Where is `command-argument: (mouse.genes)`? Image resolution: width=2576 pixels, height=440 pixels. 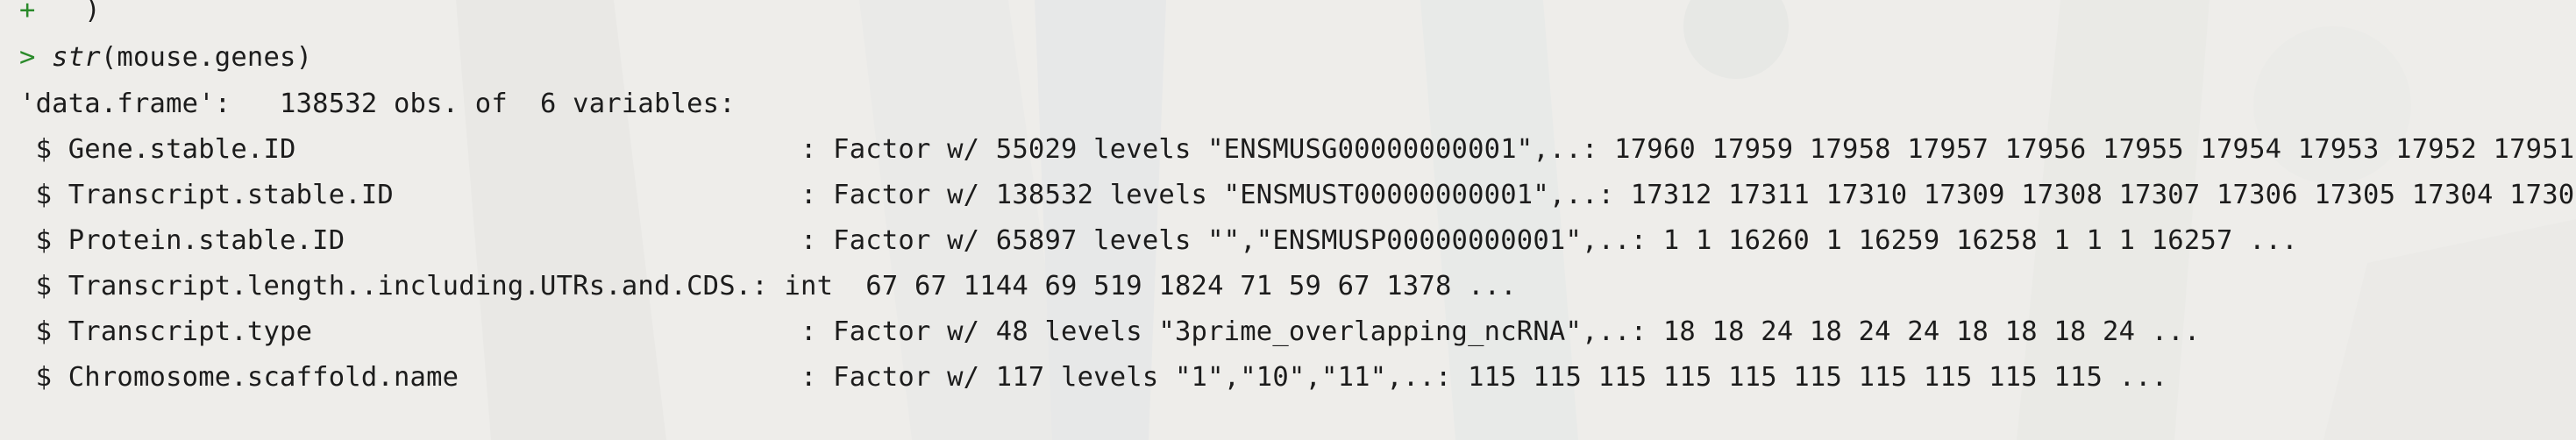 command-argument: (mouse.genes) is located at coordinates (206, 57).